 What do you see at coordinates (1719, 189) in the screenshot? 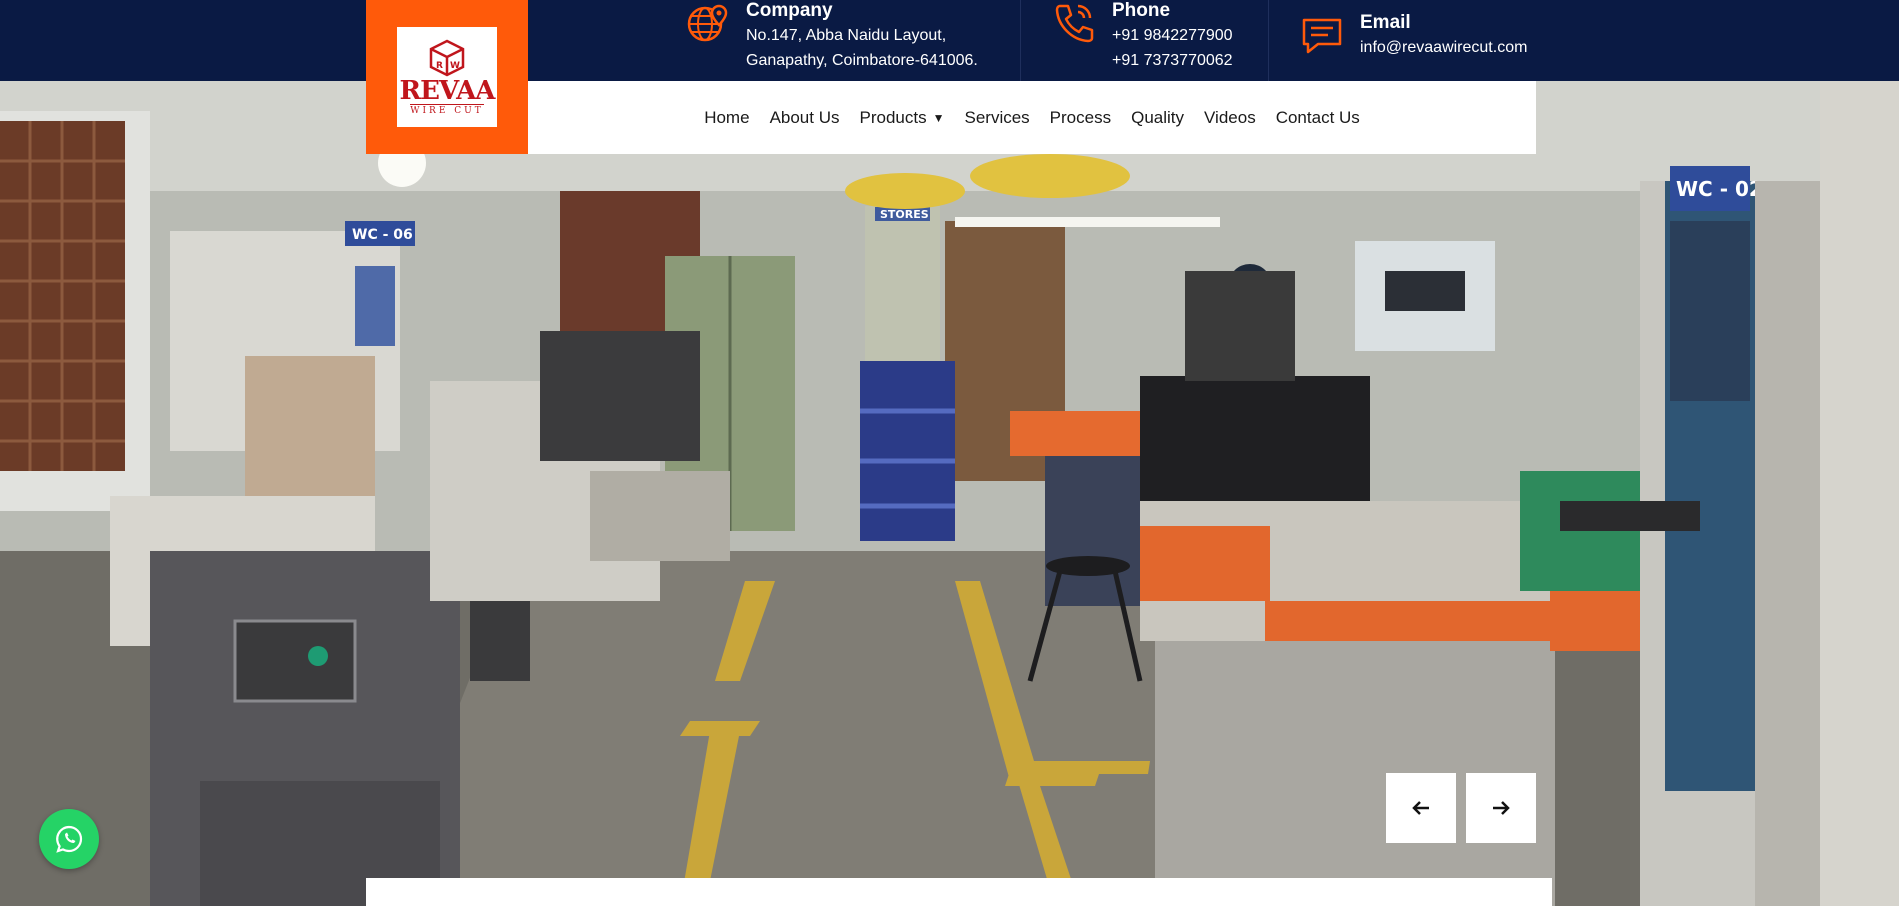
I see `machine-sign-right: WC - 02` at bounding box center [1719, 189].